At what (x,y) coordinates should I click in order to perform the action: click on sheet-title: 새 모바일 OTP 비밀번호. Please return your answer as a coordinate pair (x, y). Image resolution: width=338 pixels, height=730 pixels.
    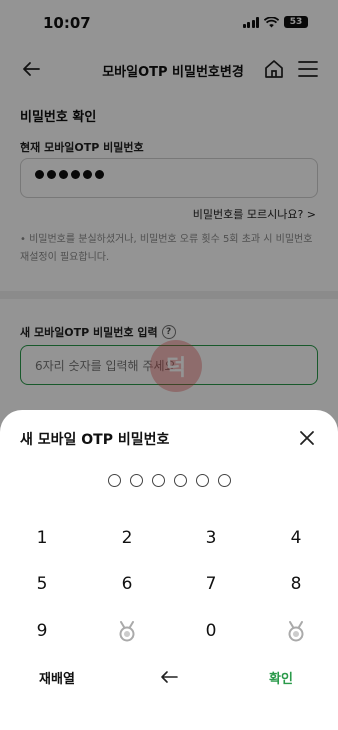
    Looking at the image, I should click on (95, 440).